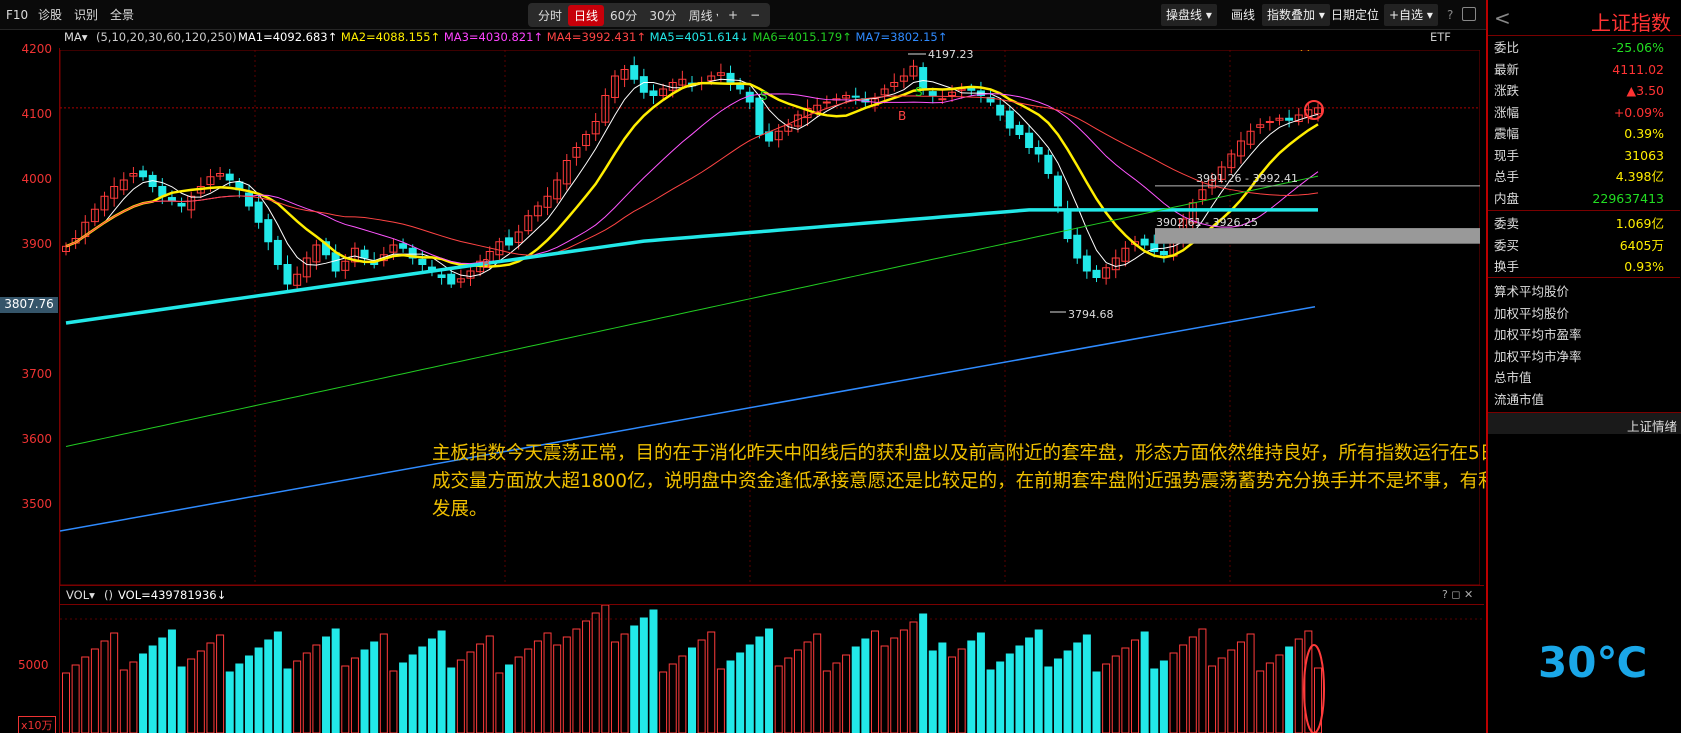 The width and height of the screenshot is (1681, 733). What do you see at coordinates (1507, 112) in the screenshot?
I see `quote-label: 涨幅` at bounding box center [1507, 112].